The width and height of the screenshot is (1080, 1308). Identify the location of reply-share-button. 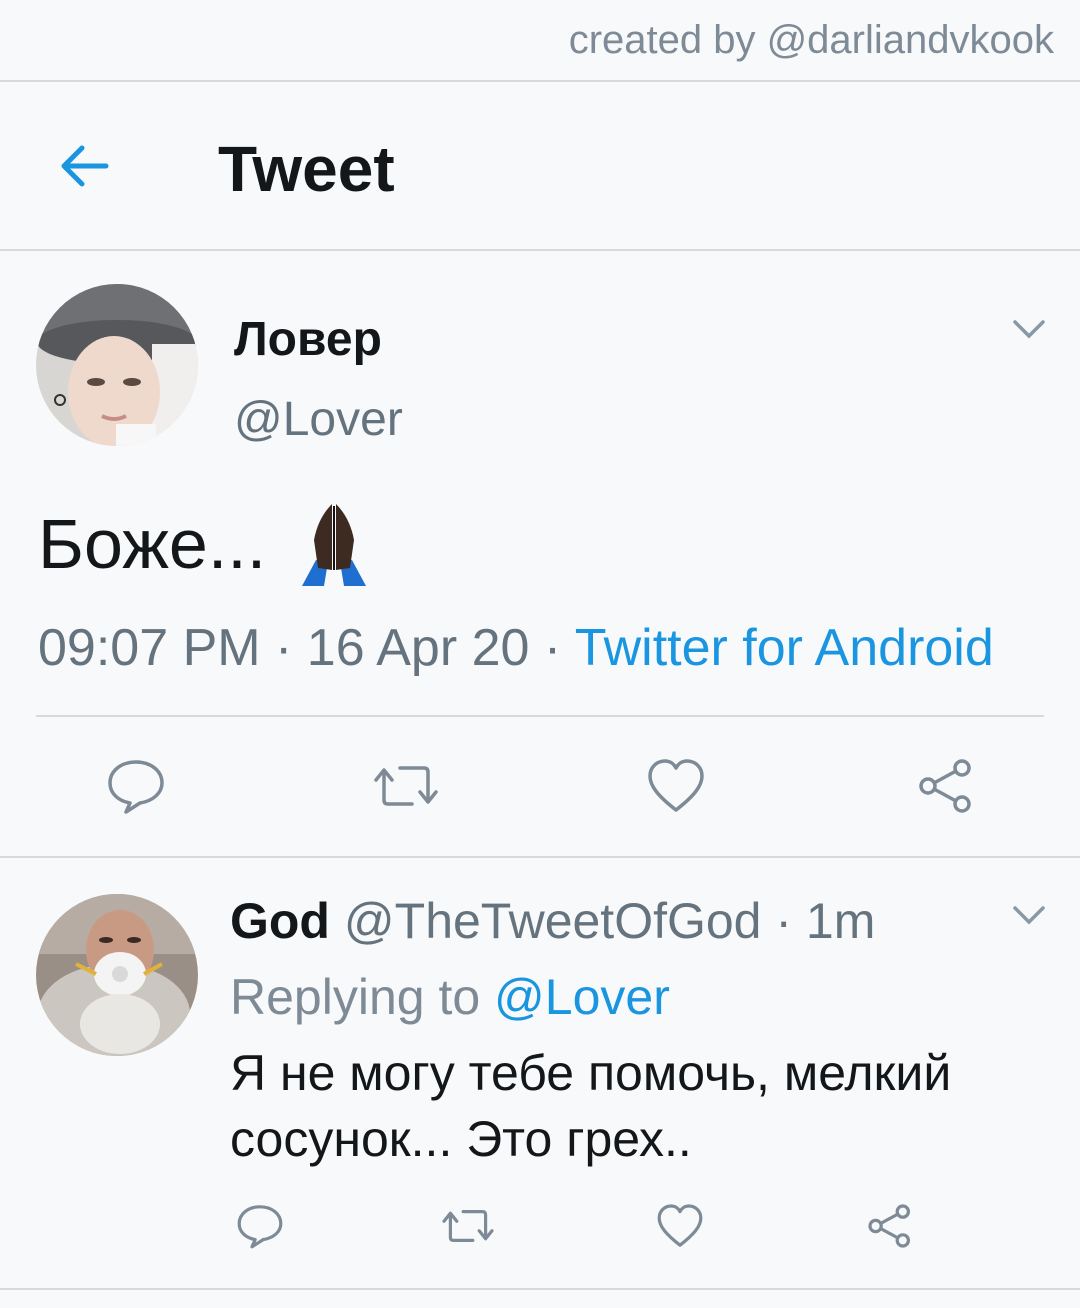
(890, 1226).